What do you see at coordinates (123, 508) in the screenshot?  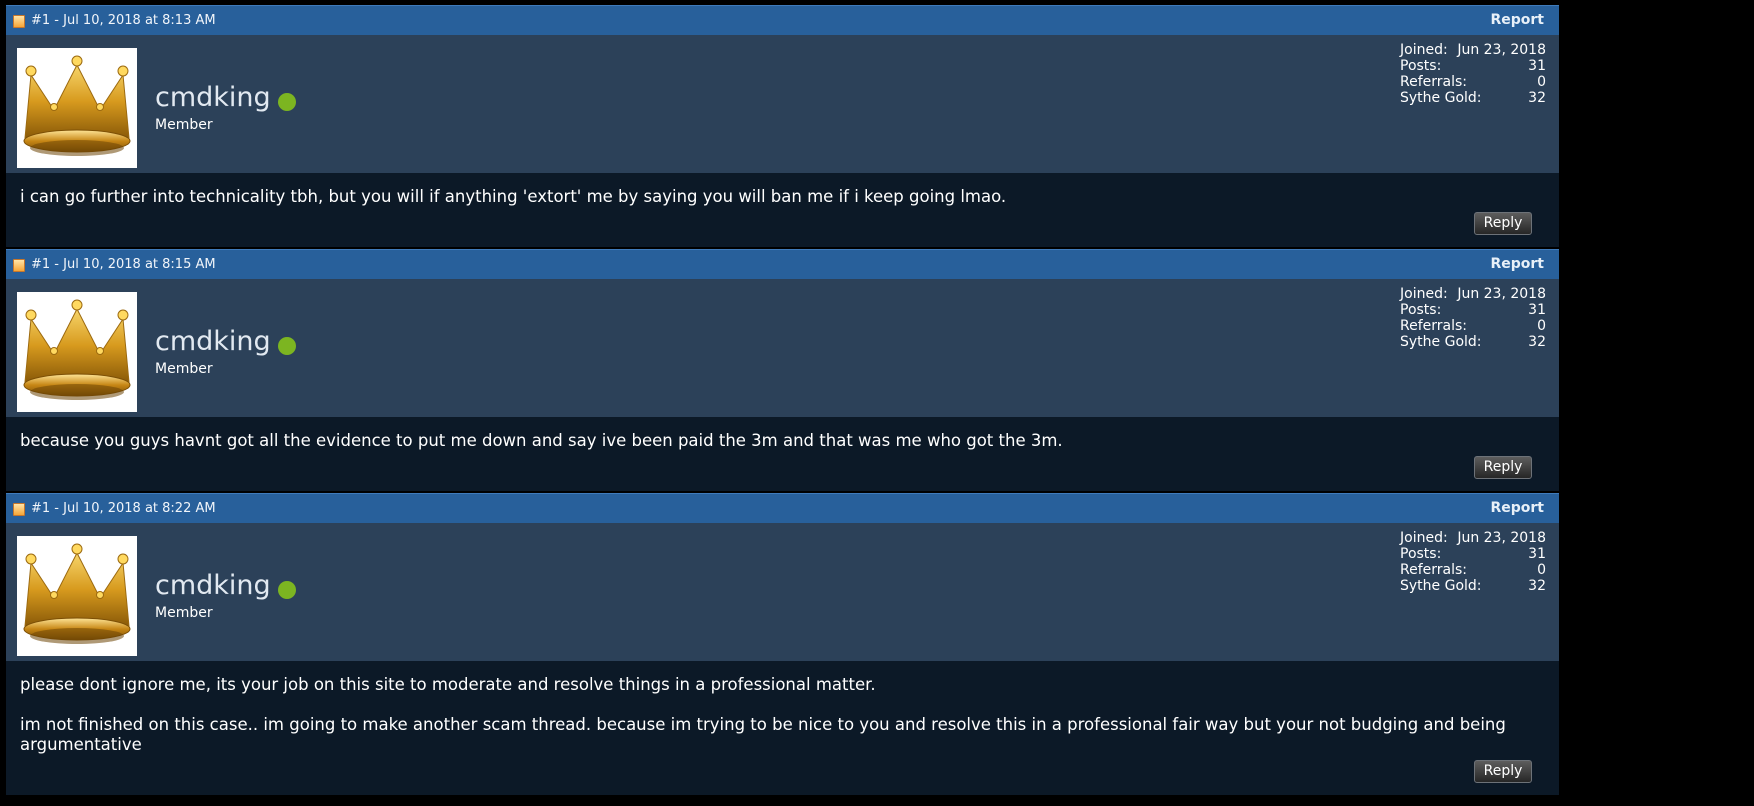 I see `post-date: #1 - Jul 10, 2018 at 8:22 AM` at bounding box center [123, 508].